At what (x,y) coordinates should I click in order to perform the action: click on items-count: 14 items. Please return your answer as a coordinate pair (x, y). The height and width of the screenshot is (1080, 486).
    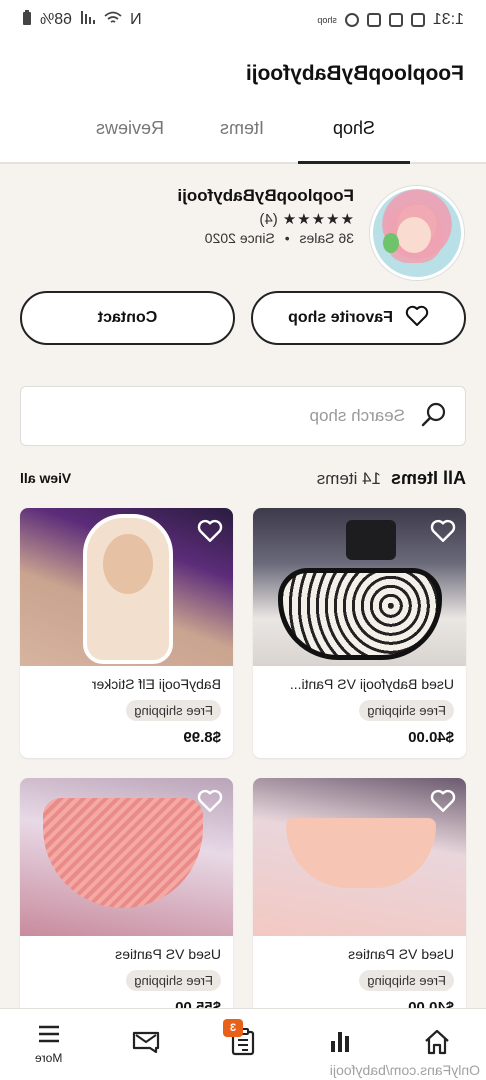
    Looking at the image, I should click on (348, 478).